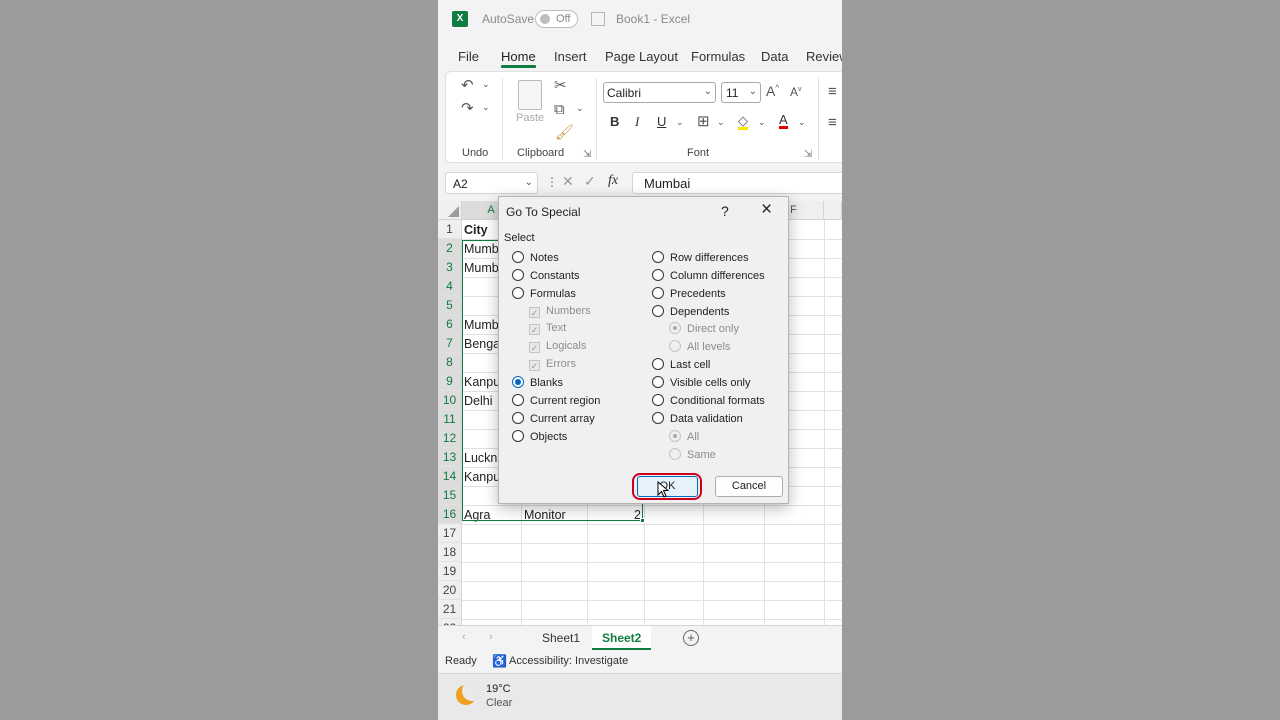  Describe the element at coordinates (534, 365) in the screenshot. I see `checkbox-icon: ✓` at that location.